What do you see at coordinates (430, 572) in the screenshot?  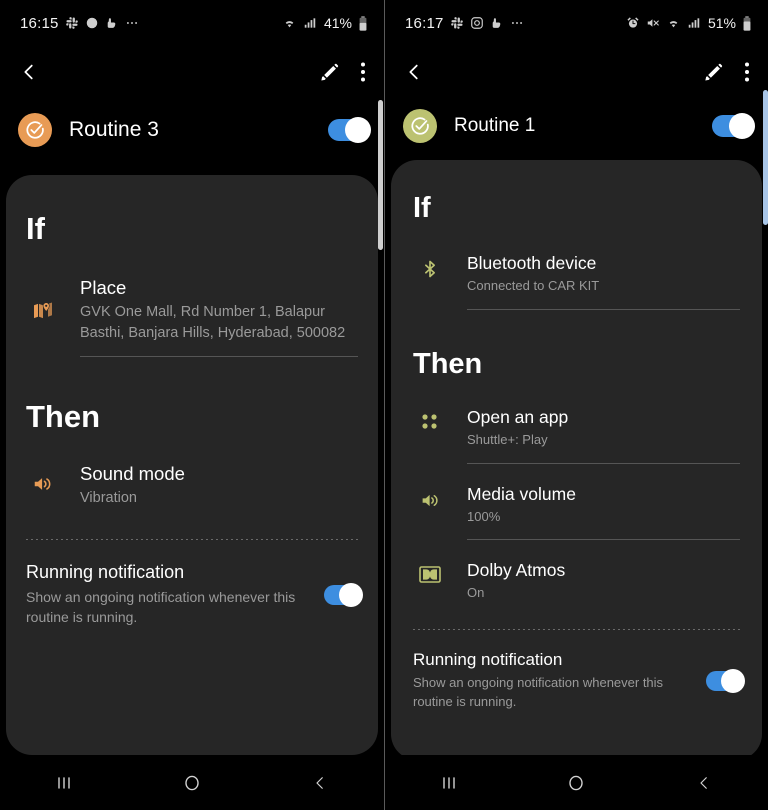 I see `dolby-atmos-icon` at bounding box center [430, 572].